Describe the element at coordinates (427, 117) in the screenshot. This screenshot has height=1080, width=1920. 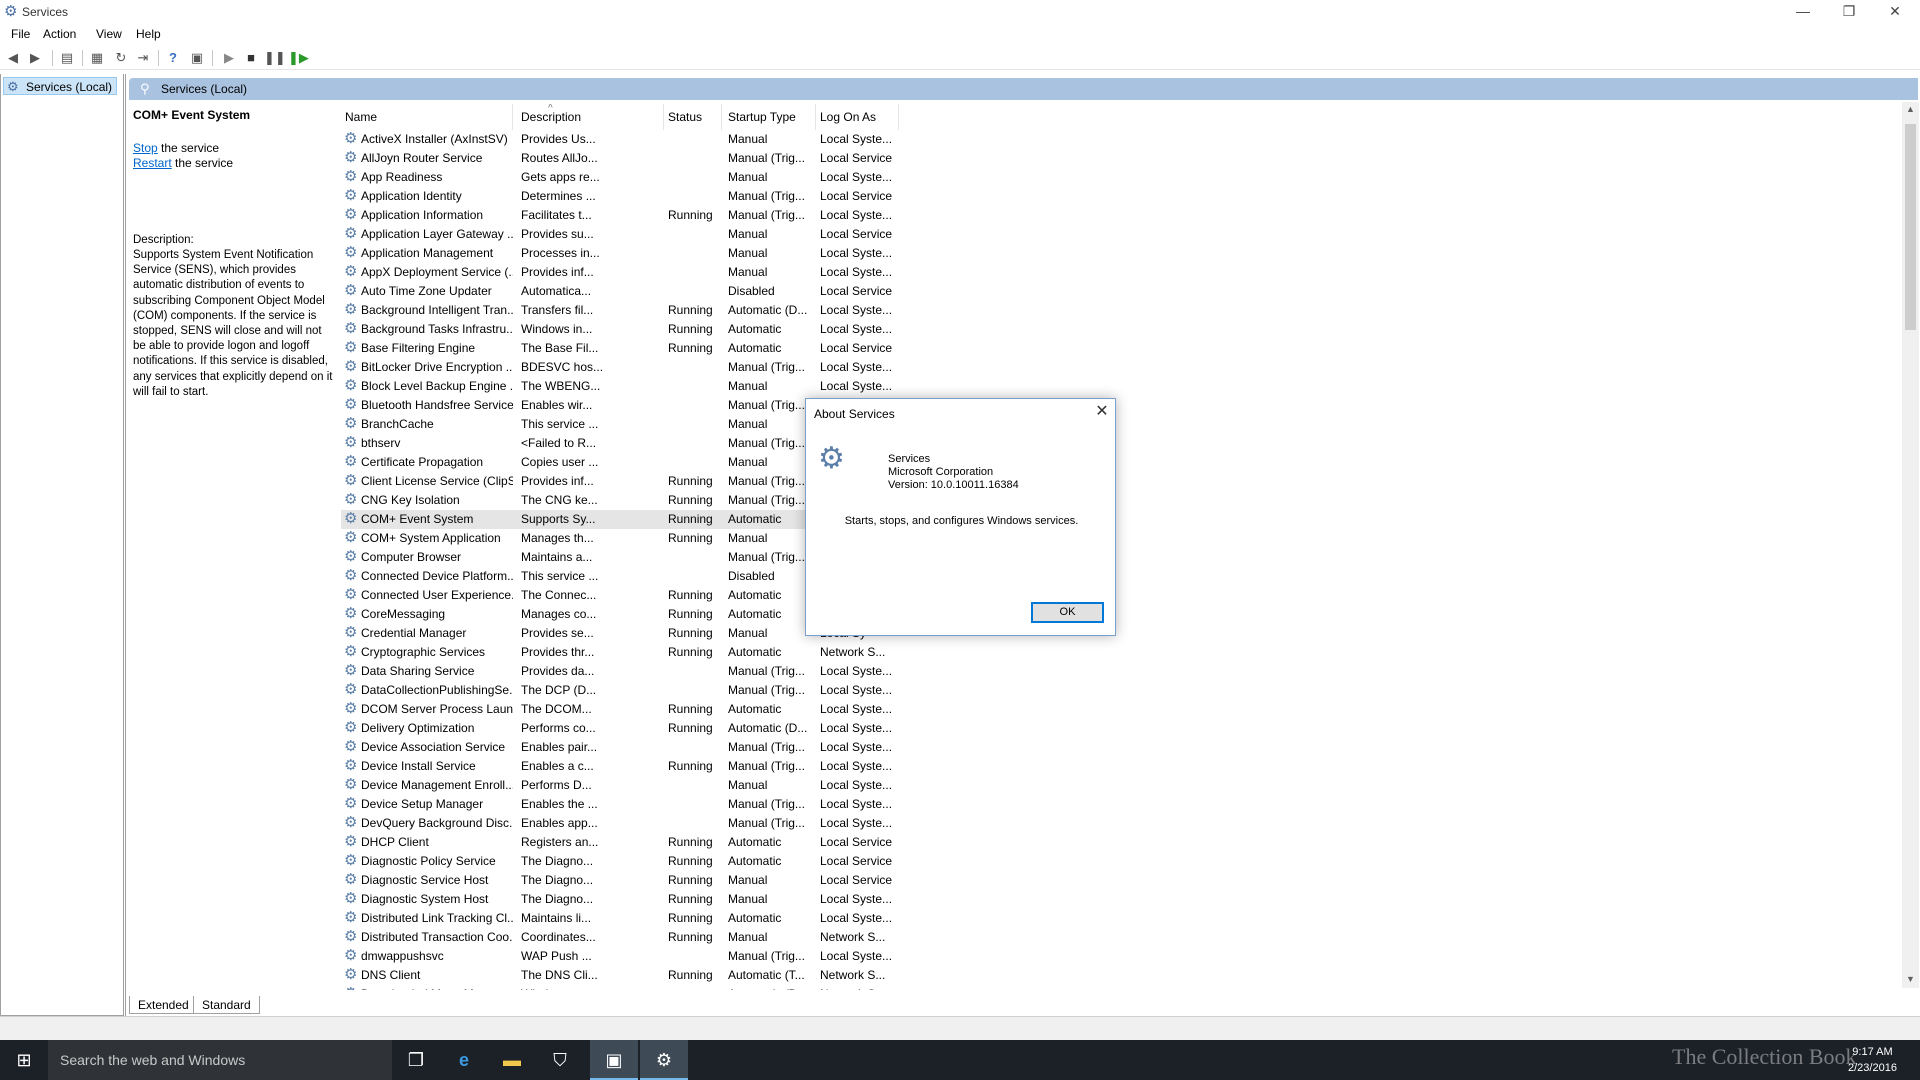
I see `column-header-name: Name` at that location.